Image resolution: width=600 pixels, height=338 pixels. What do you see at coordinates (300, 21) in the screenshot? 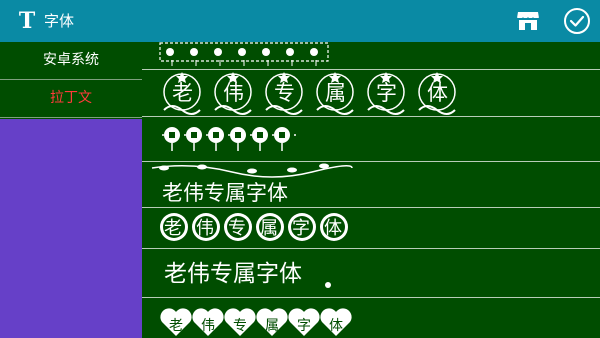
I see `top-app-bar: T 字体` at bounding box center [300, 21].